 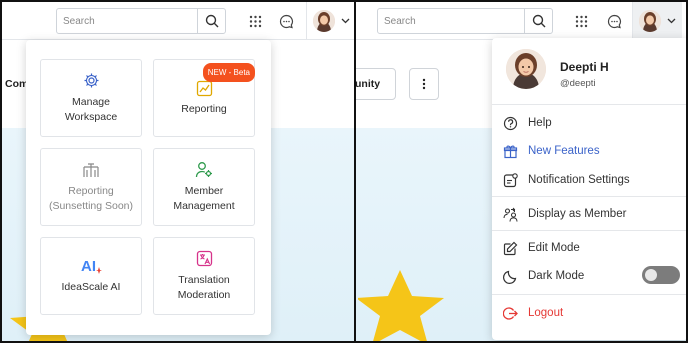 What do you see at coordinates (661, 275) in the screenshot?
I see `dark-mode-toggle` at bounding box center [661, 275].